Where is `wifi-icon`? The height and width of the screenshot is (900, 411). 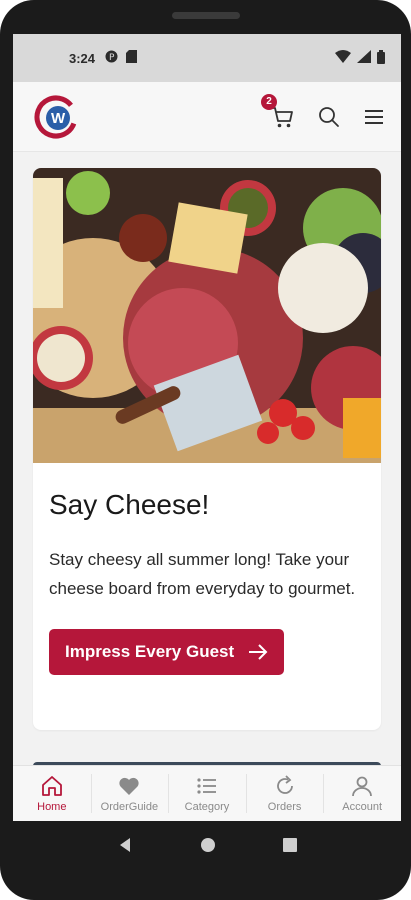 wifi-icon is located at coordinates (343, 58).